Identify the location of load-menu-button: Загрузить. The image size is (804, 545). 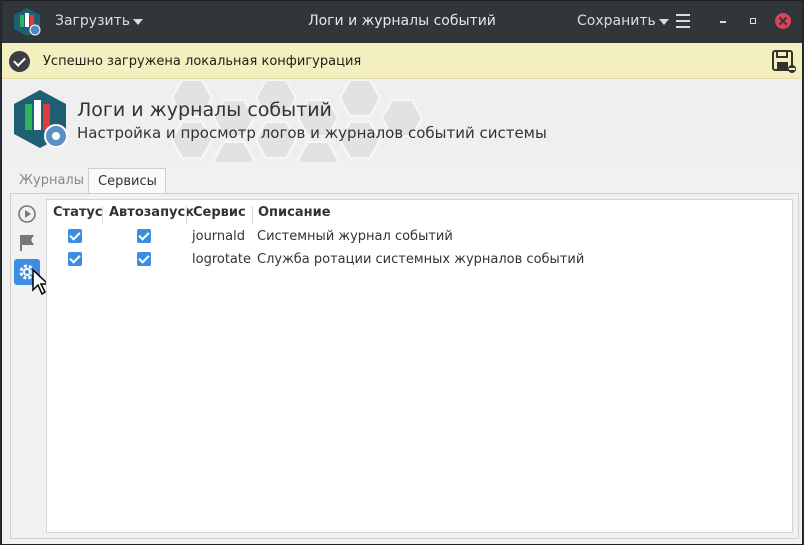
(99, 21).